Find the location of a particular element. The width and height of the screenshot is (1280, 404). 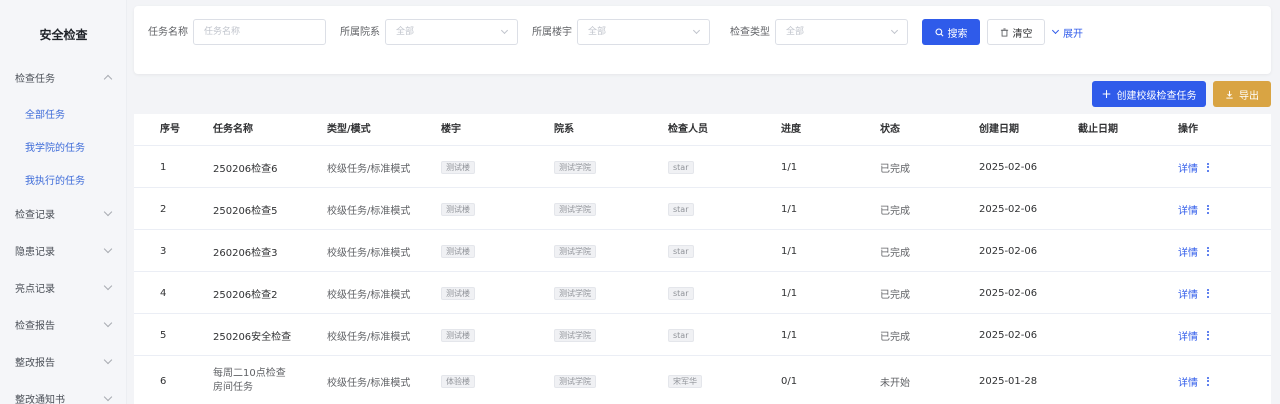

building-tag: 测试楼 is located at coordinates (458, 293).